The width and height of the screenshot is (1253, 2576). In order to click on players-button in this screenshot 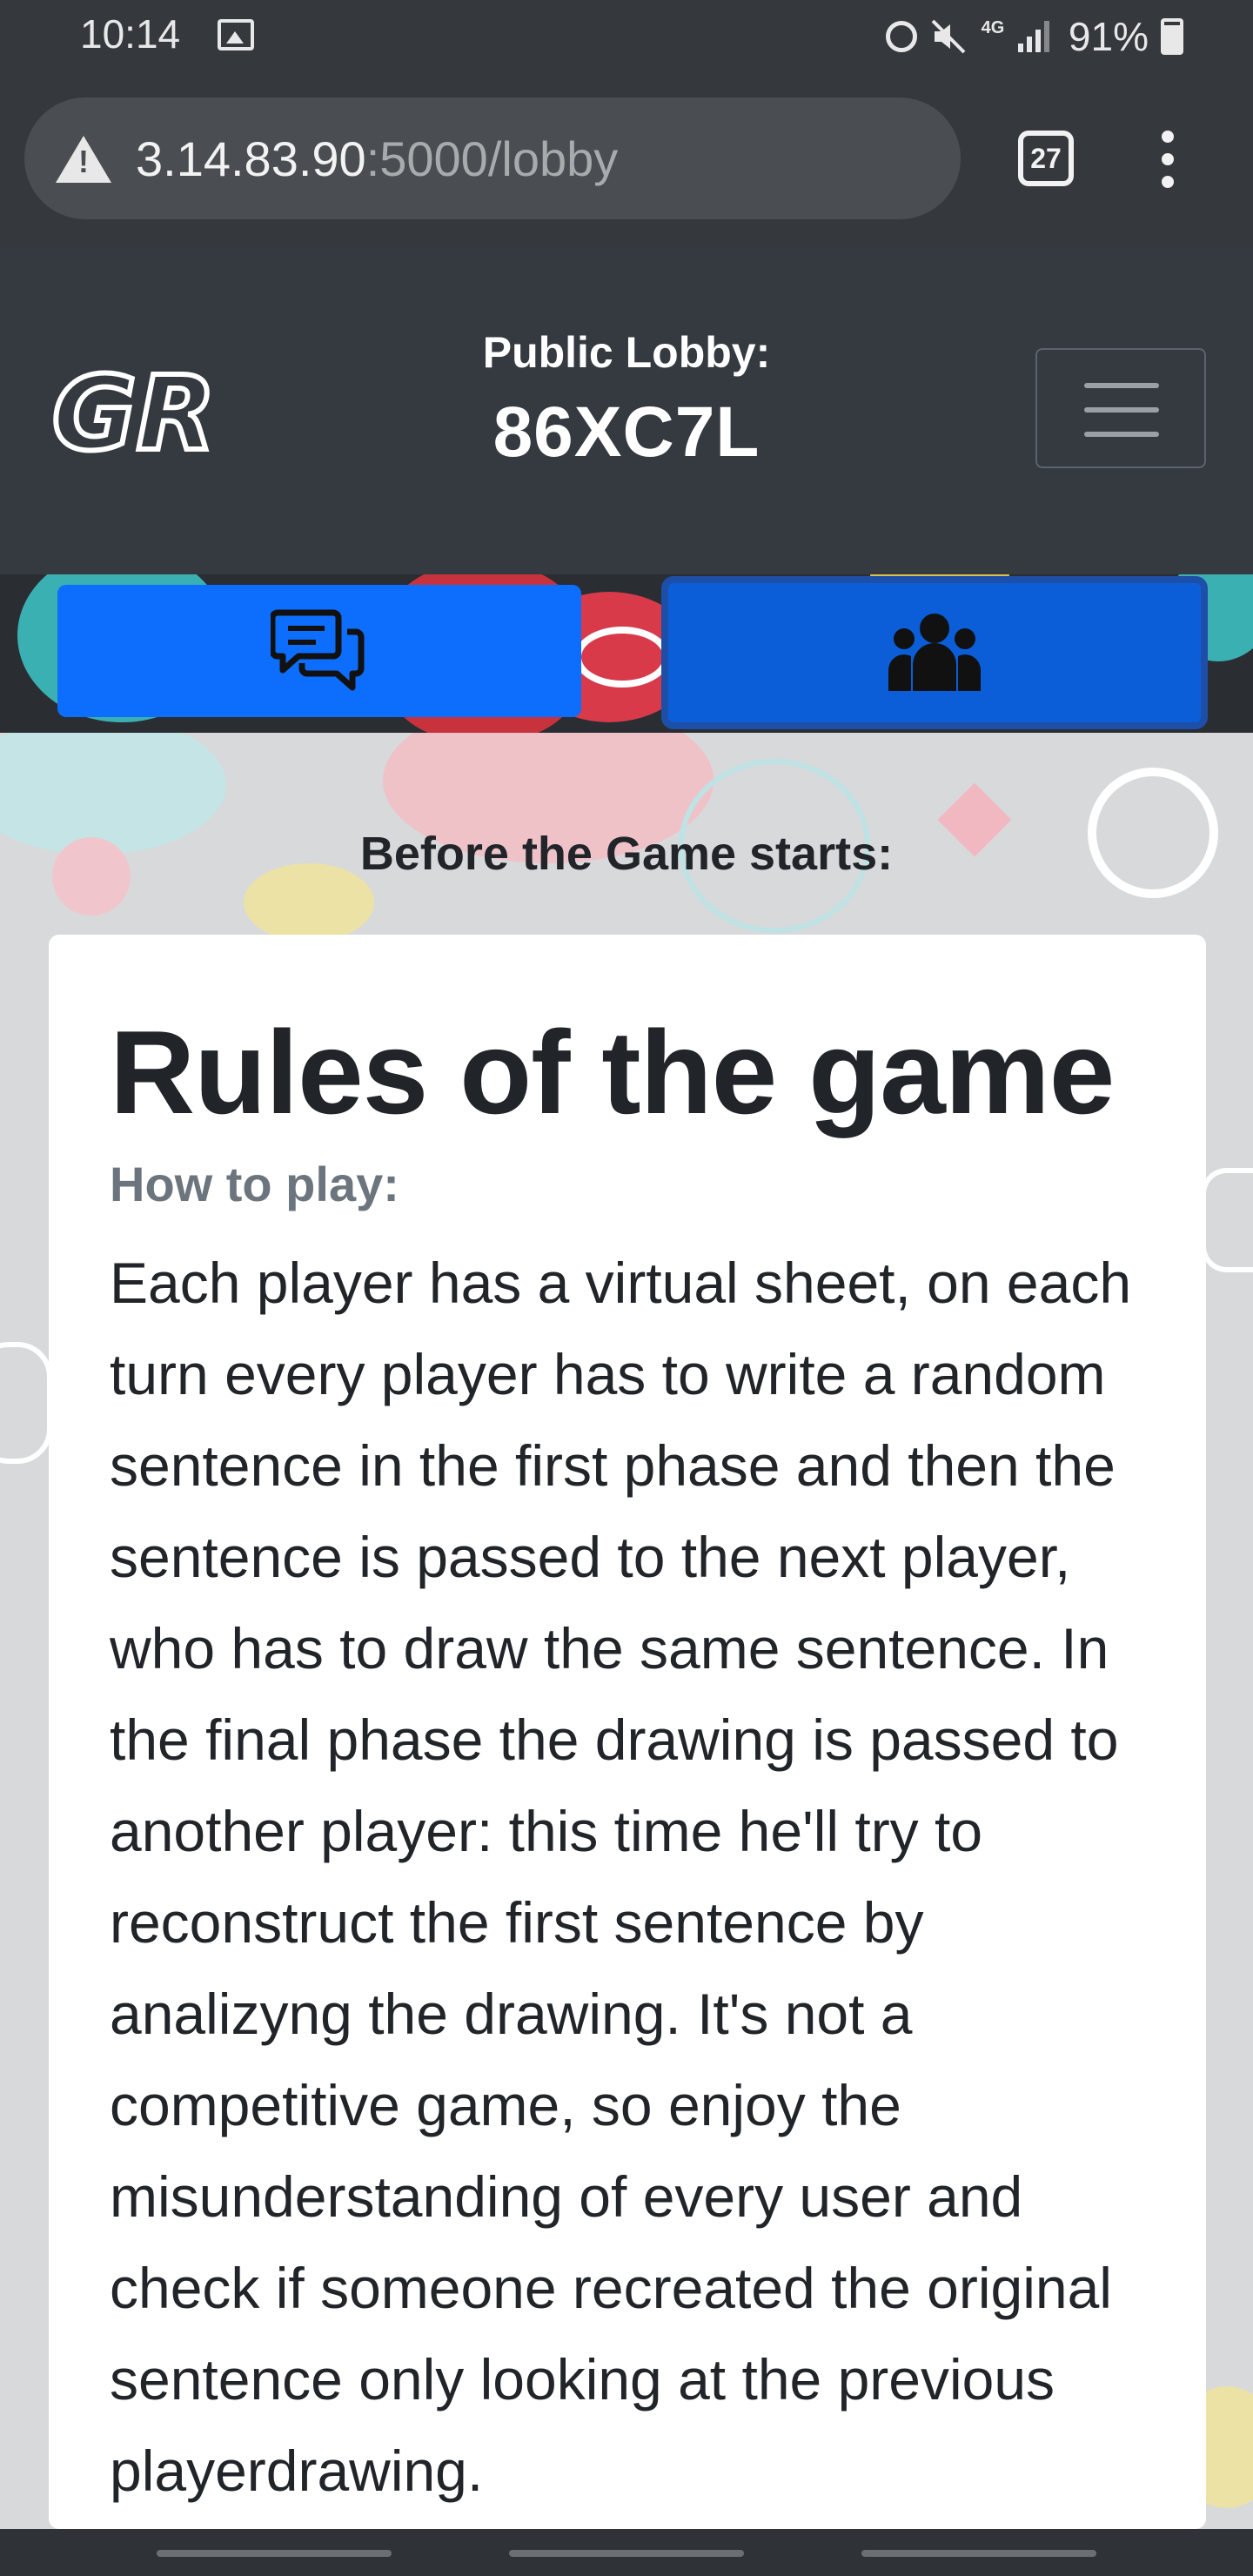, I will do `click(934, 652)`.